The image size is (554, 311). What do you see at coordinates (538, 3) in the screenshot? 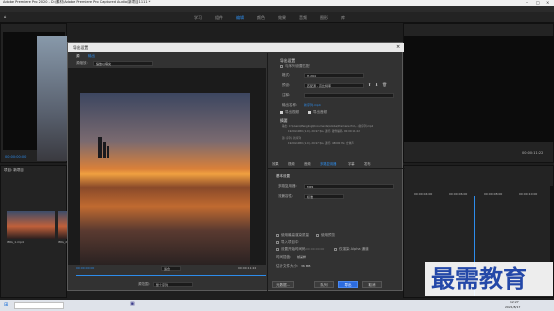
I see `maximize-icon: □` at bounding box center [538, 3].